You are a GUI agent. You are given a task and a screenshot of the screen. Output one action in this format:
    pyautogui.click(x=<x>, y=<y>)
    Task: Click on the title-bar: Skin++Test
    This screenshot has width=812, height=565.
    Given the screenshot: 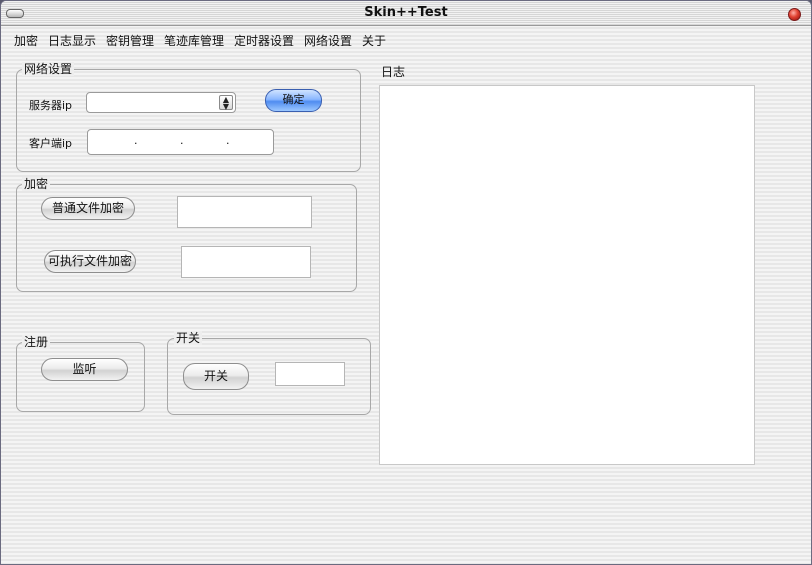 What is the action you would take?
    pyautogui.click(x=406, y=13)
    